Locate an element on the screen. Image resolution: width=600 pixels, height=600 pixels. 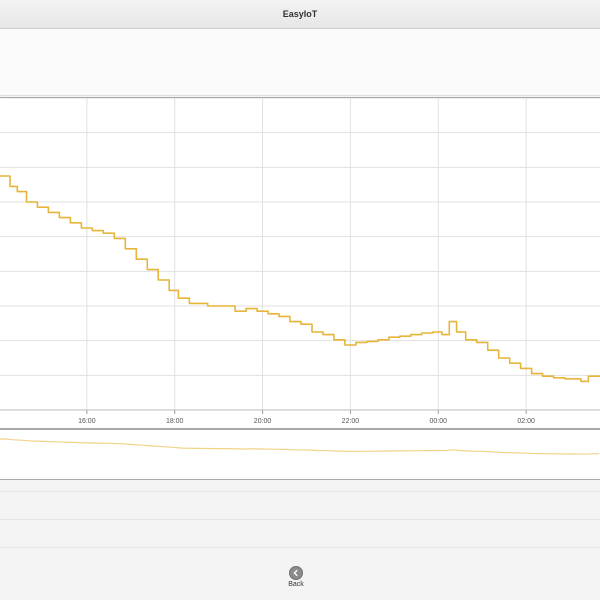
navigator-series-line is located at coordinates (300, 446).